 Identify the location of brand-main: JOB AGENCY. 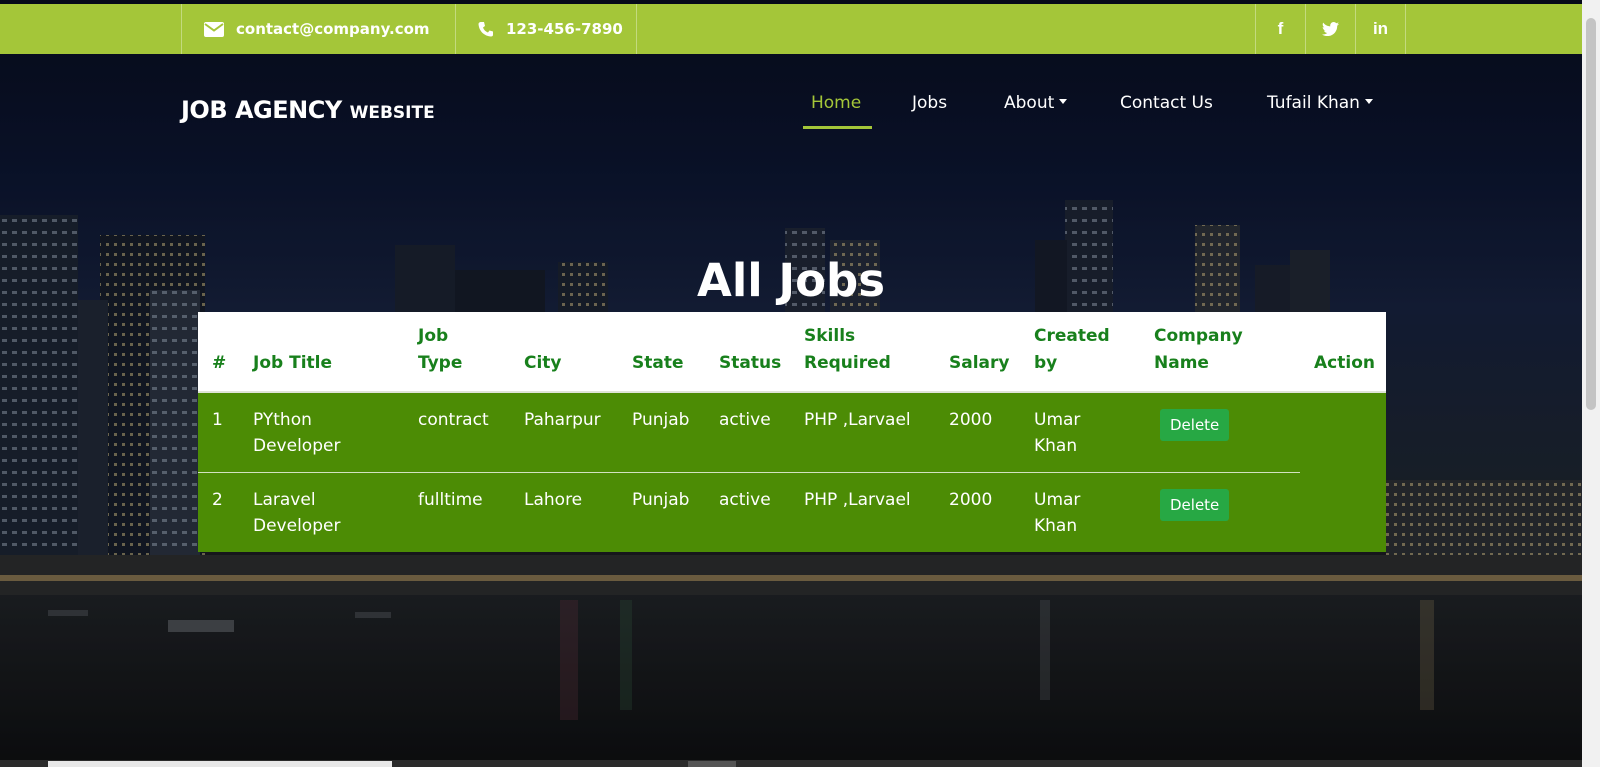
(261, 110).